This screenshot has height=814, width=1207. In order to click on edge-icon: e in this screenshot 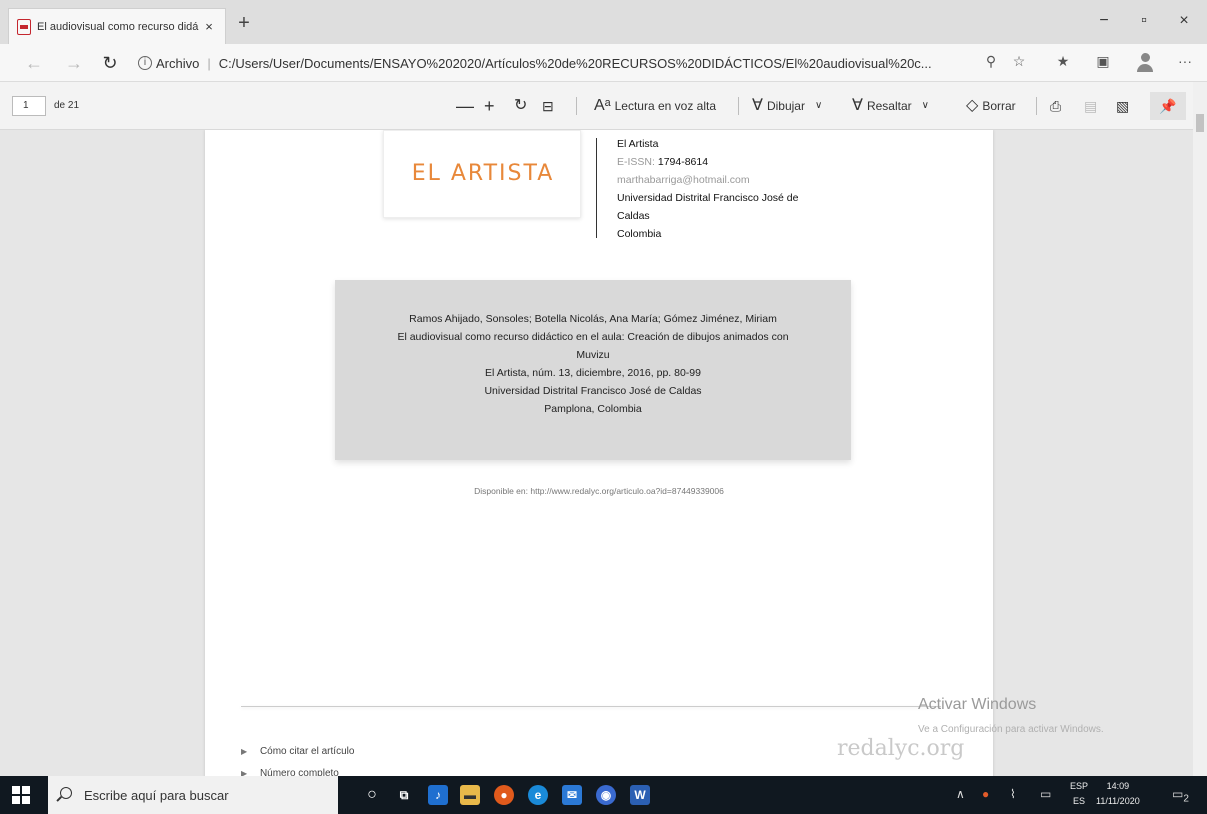, I will do `click(538, 795)`.